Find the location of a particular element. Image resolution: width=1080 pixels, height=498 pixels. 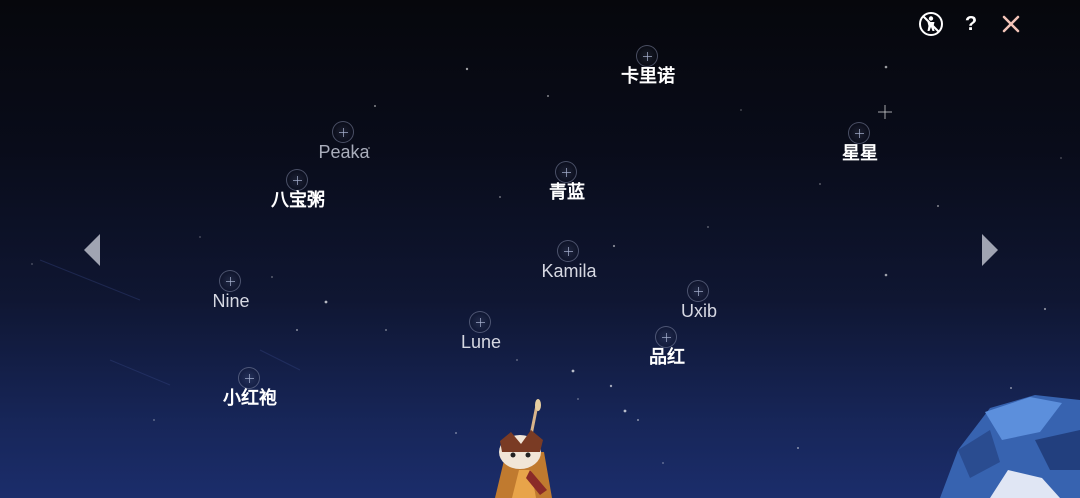

prev-page-button is located at coordinates (92, 250).